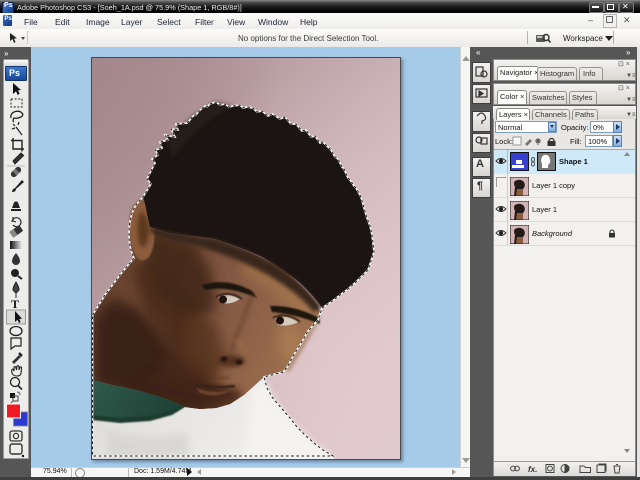  What do you see at coordinates (480, 164) in the screenshot?
I see `svg-text: A` at bounding box center [480, 164].